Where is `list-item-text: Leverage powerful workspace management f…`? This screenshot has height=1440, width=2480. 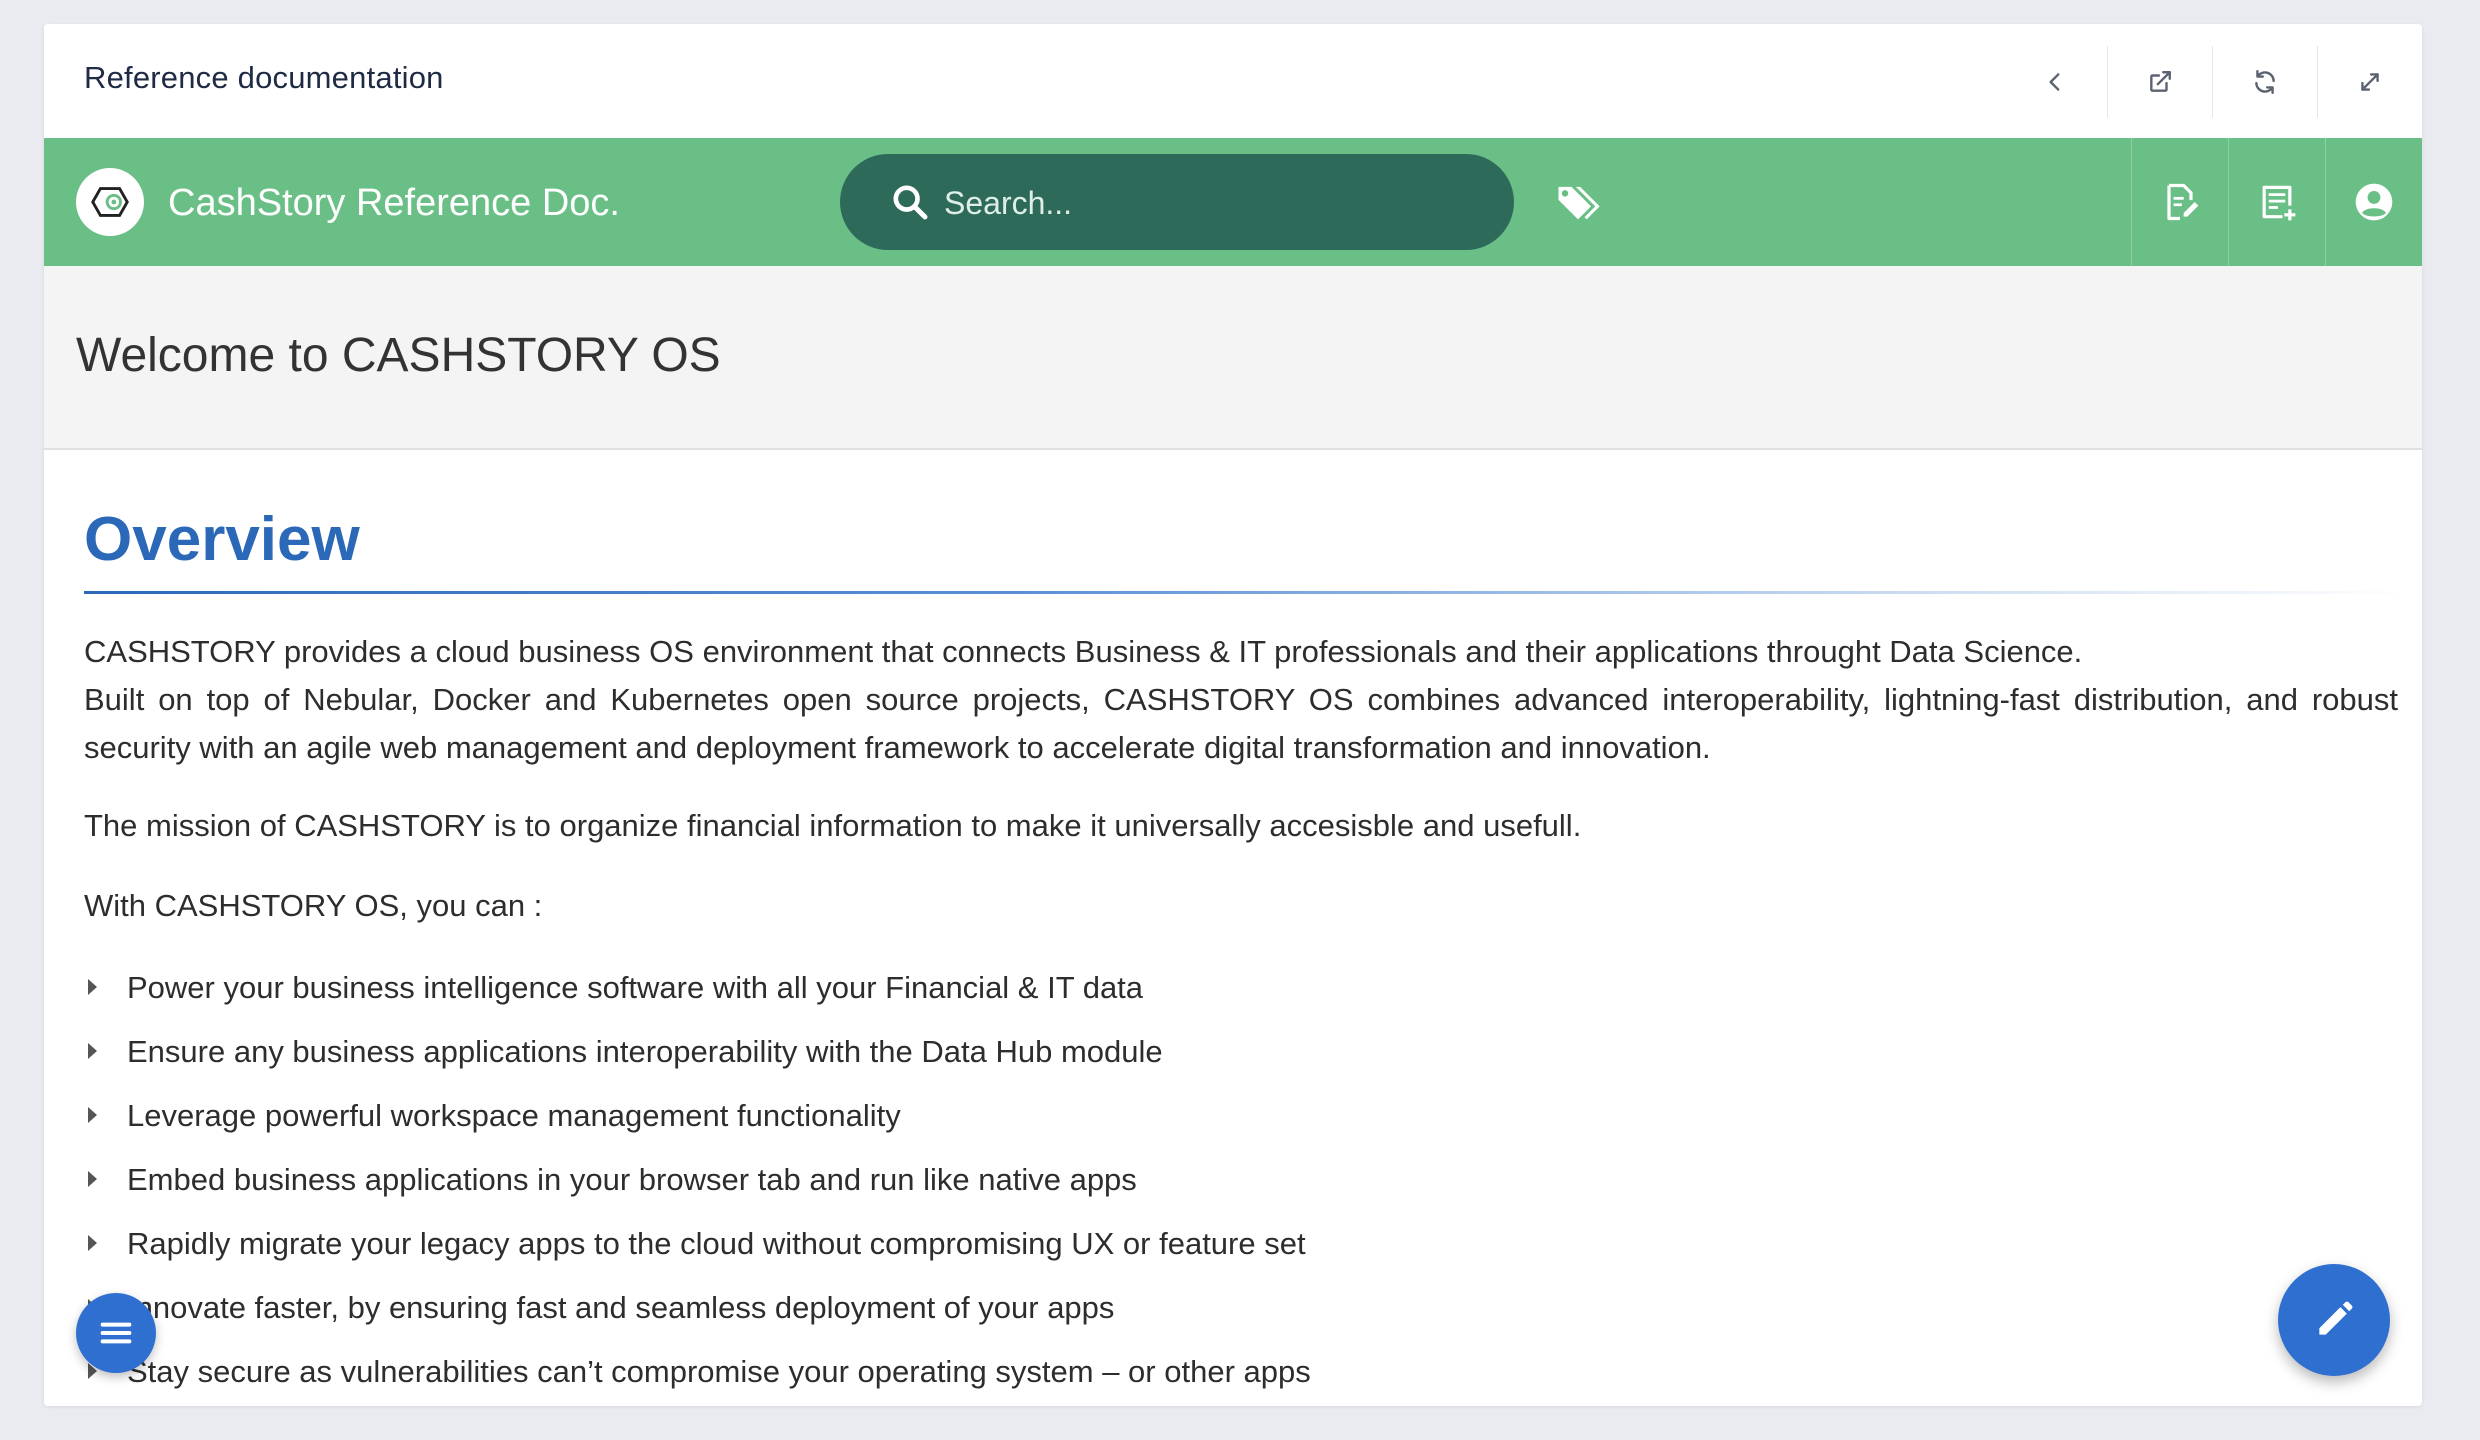 list-item-text: Leverage powerful workspace management f… is located at coordinates (514, 1115).